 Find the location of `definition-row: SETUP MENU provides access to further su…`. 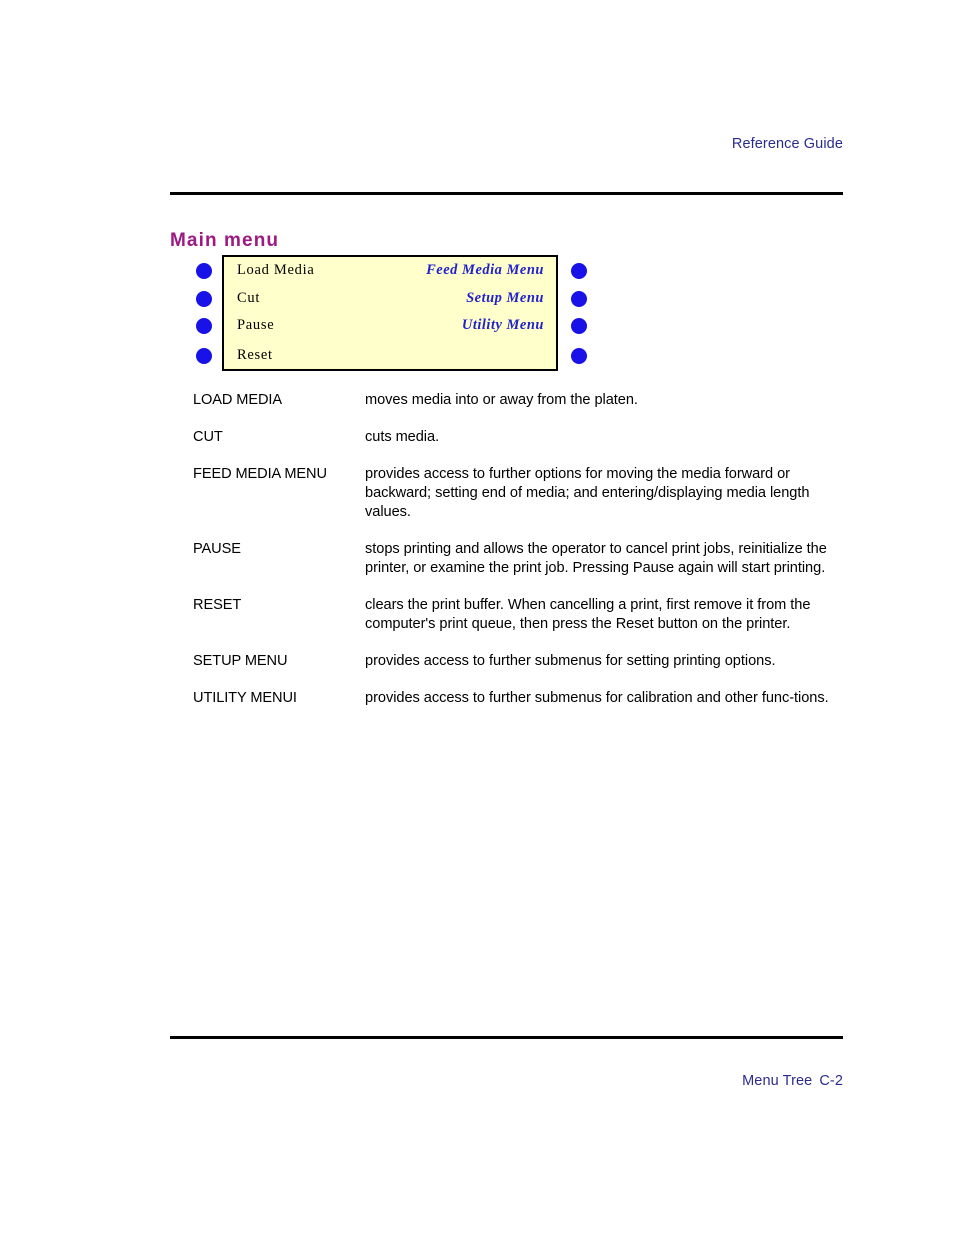

definition-row: SETUP MENU provides access to further su… is located at coordinates (518, 661).